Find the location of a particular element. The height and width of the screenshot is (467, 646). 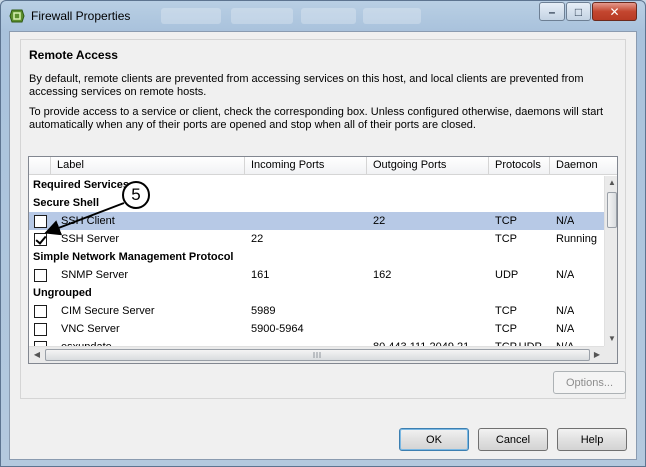

snmp-server-checkbox is located at coordinates (40, 275).